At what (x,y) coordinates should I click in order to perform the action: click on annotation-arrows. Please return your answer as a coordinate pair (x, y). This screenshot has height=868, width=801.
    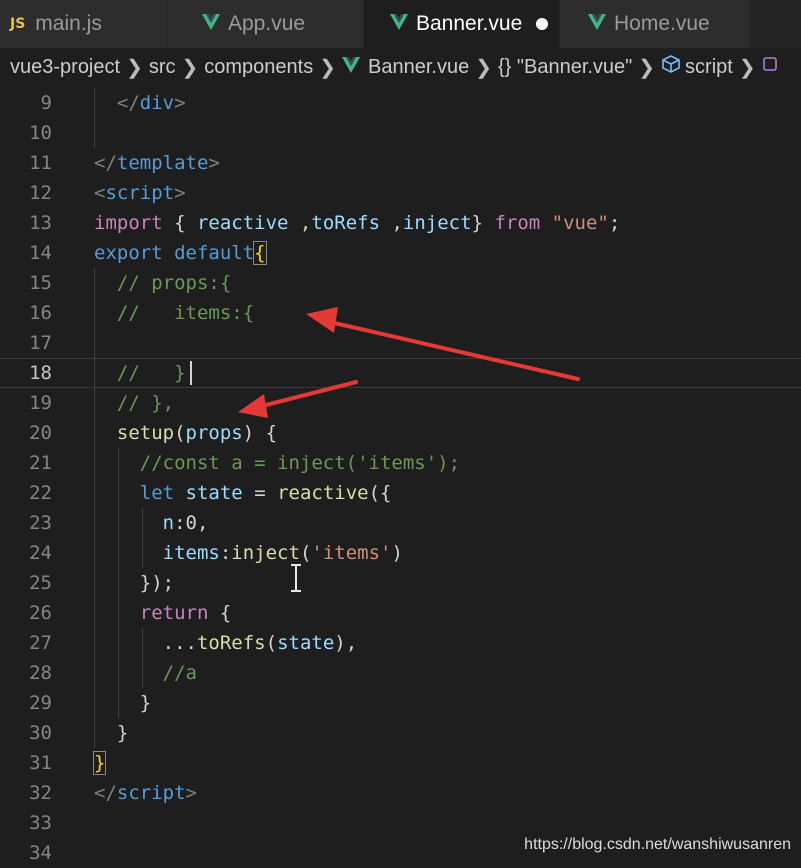
    Looking at the image, I should click on (409, 362).